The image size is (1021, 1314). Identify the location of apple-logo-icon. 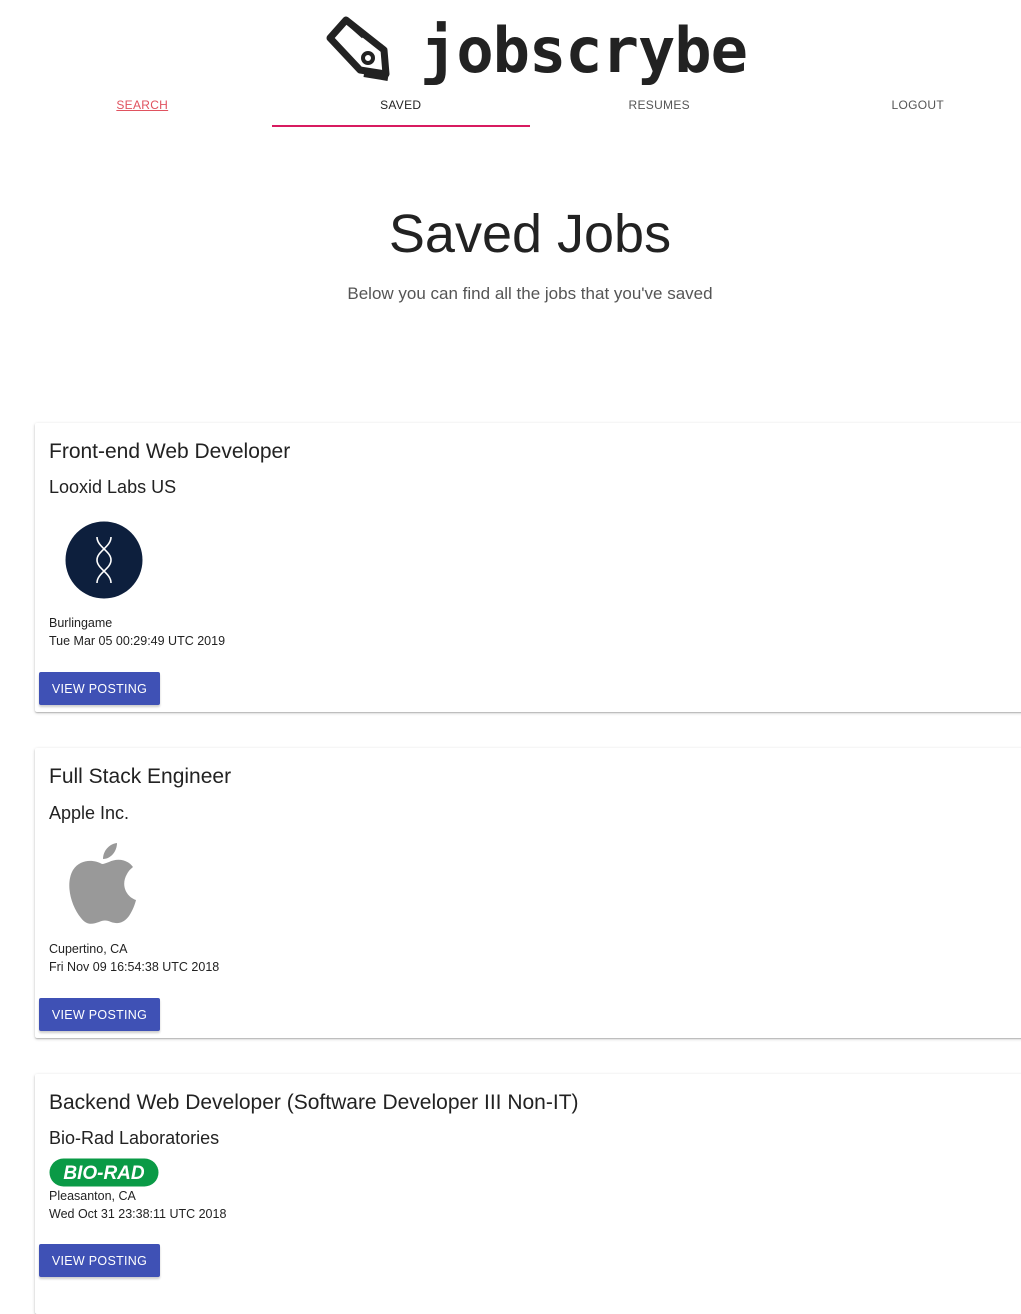
(102, 884).